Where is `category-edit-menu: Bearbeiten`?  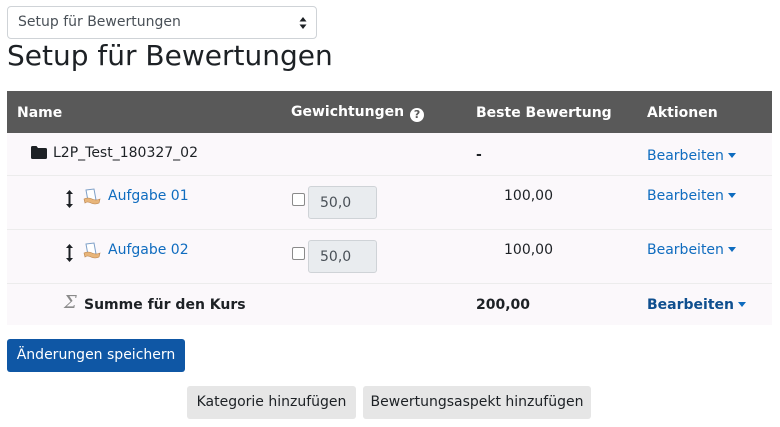 category-edit-menu: Bearbeiten is located at coordinates (691, 156).